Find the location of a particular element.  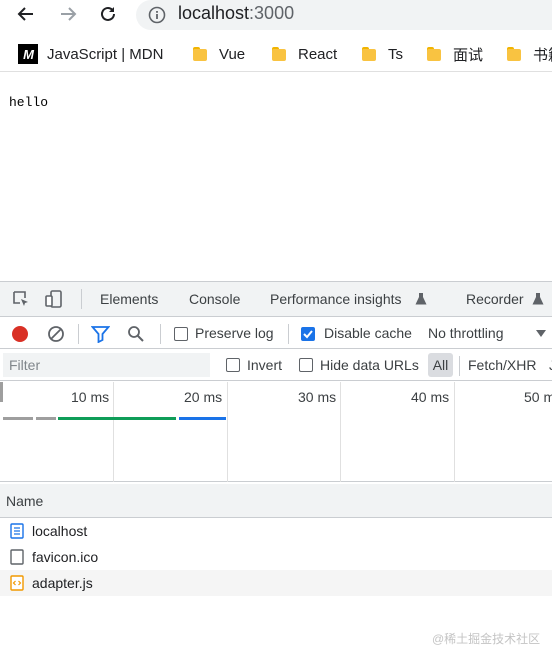

dropdown-arrow-icon is located at coordinates (541, 334).